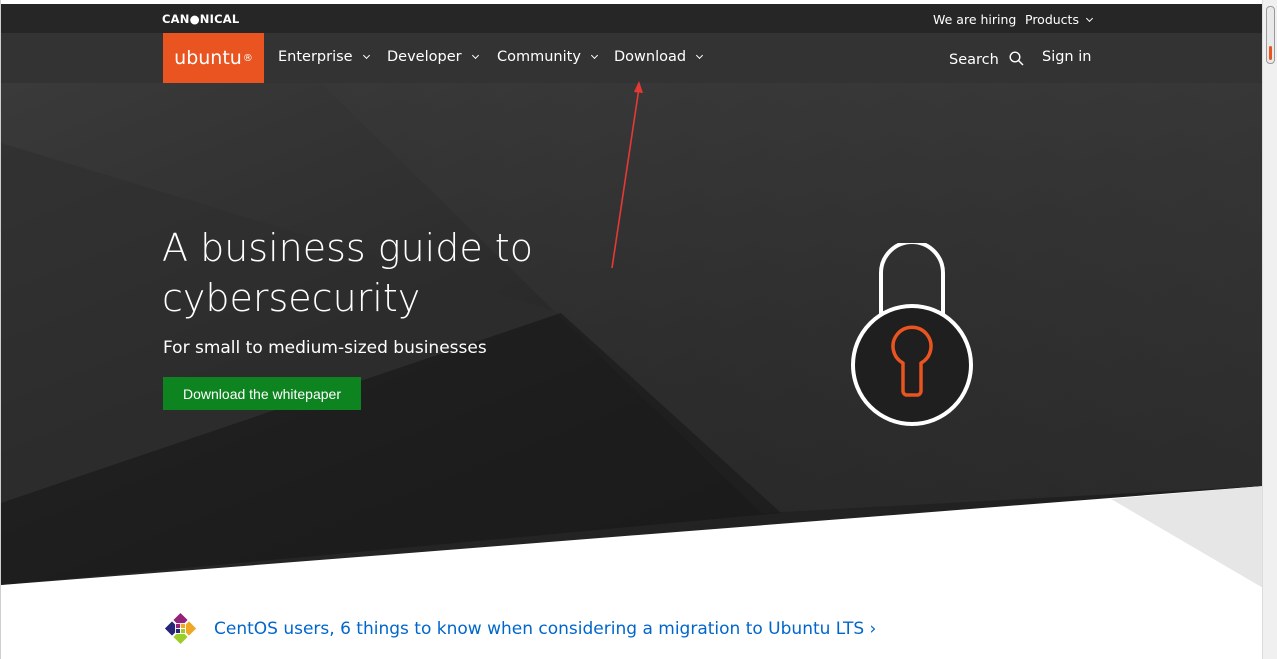 The width and height of the screenshot is (1277, 659). Describe the element at coordinates (325, 348) in the screenshot. I see `hero-subtitle: For small to medium-sized businesses` at that location.